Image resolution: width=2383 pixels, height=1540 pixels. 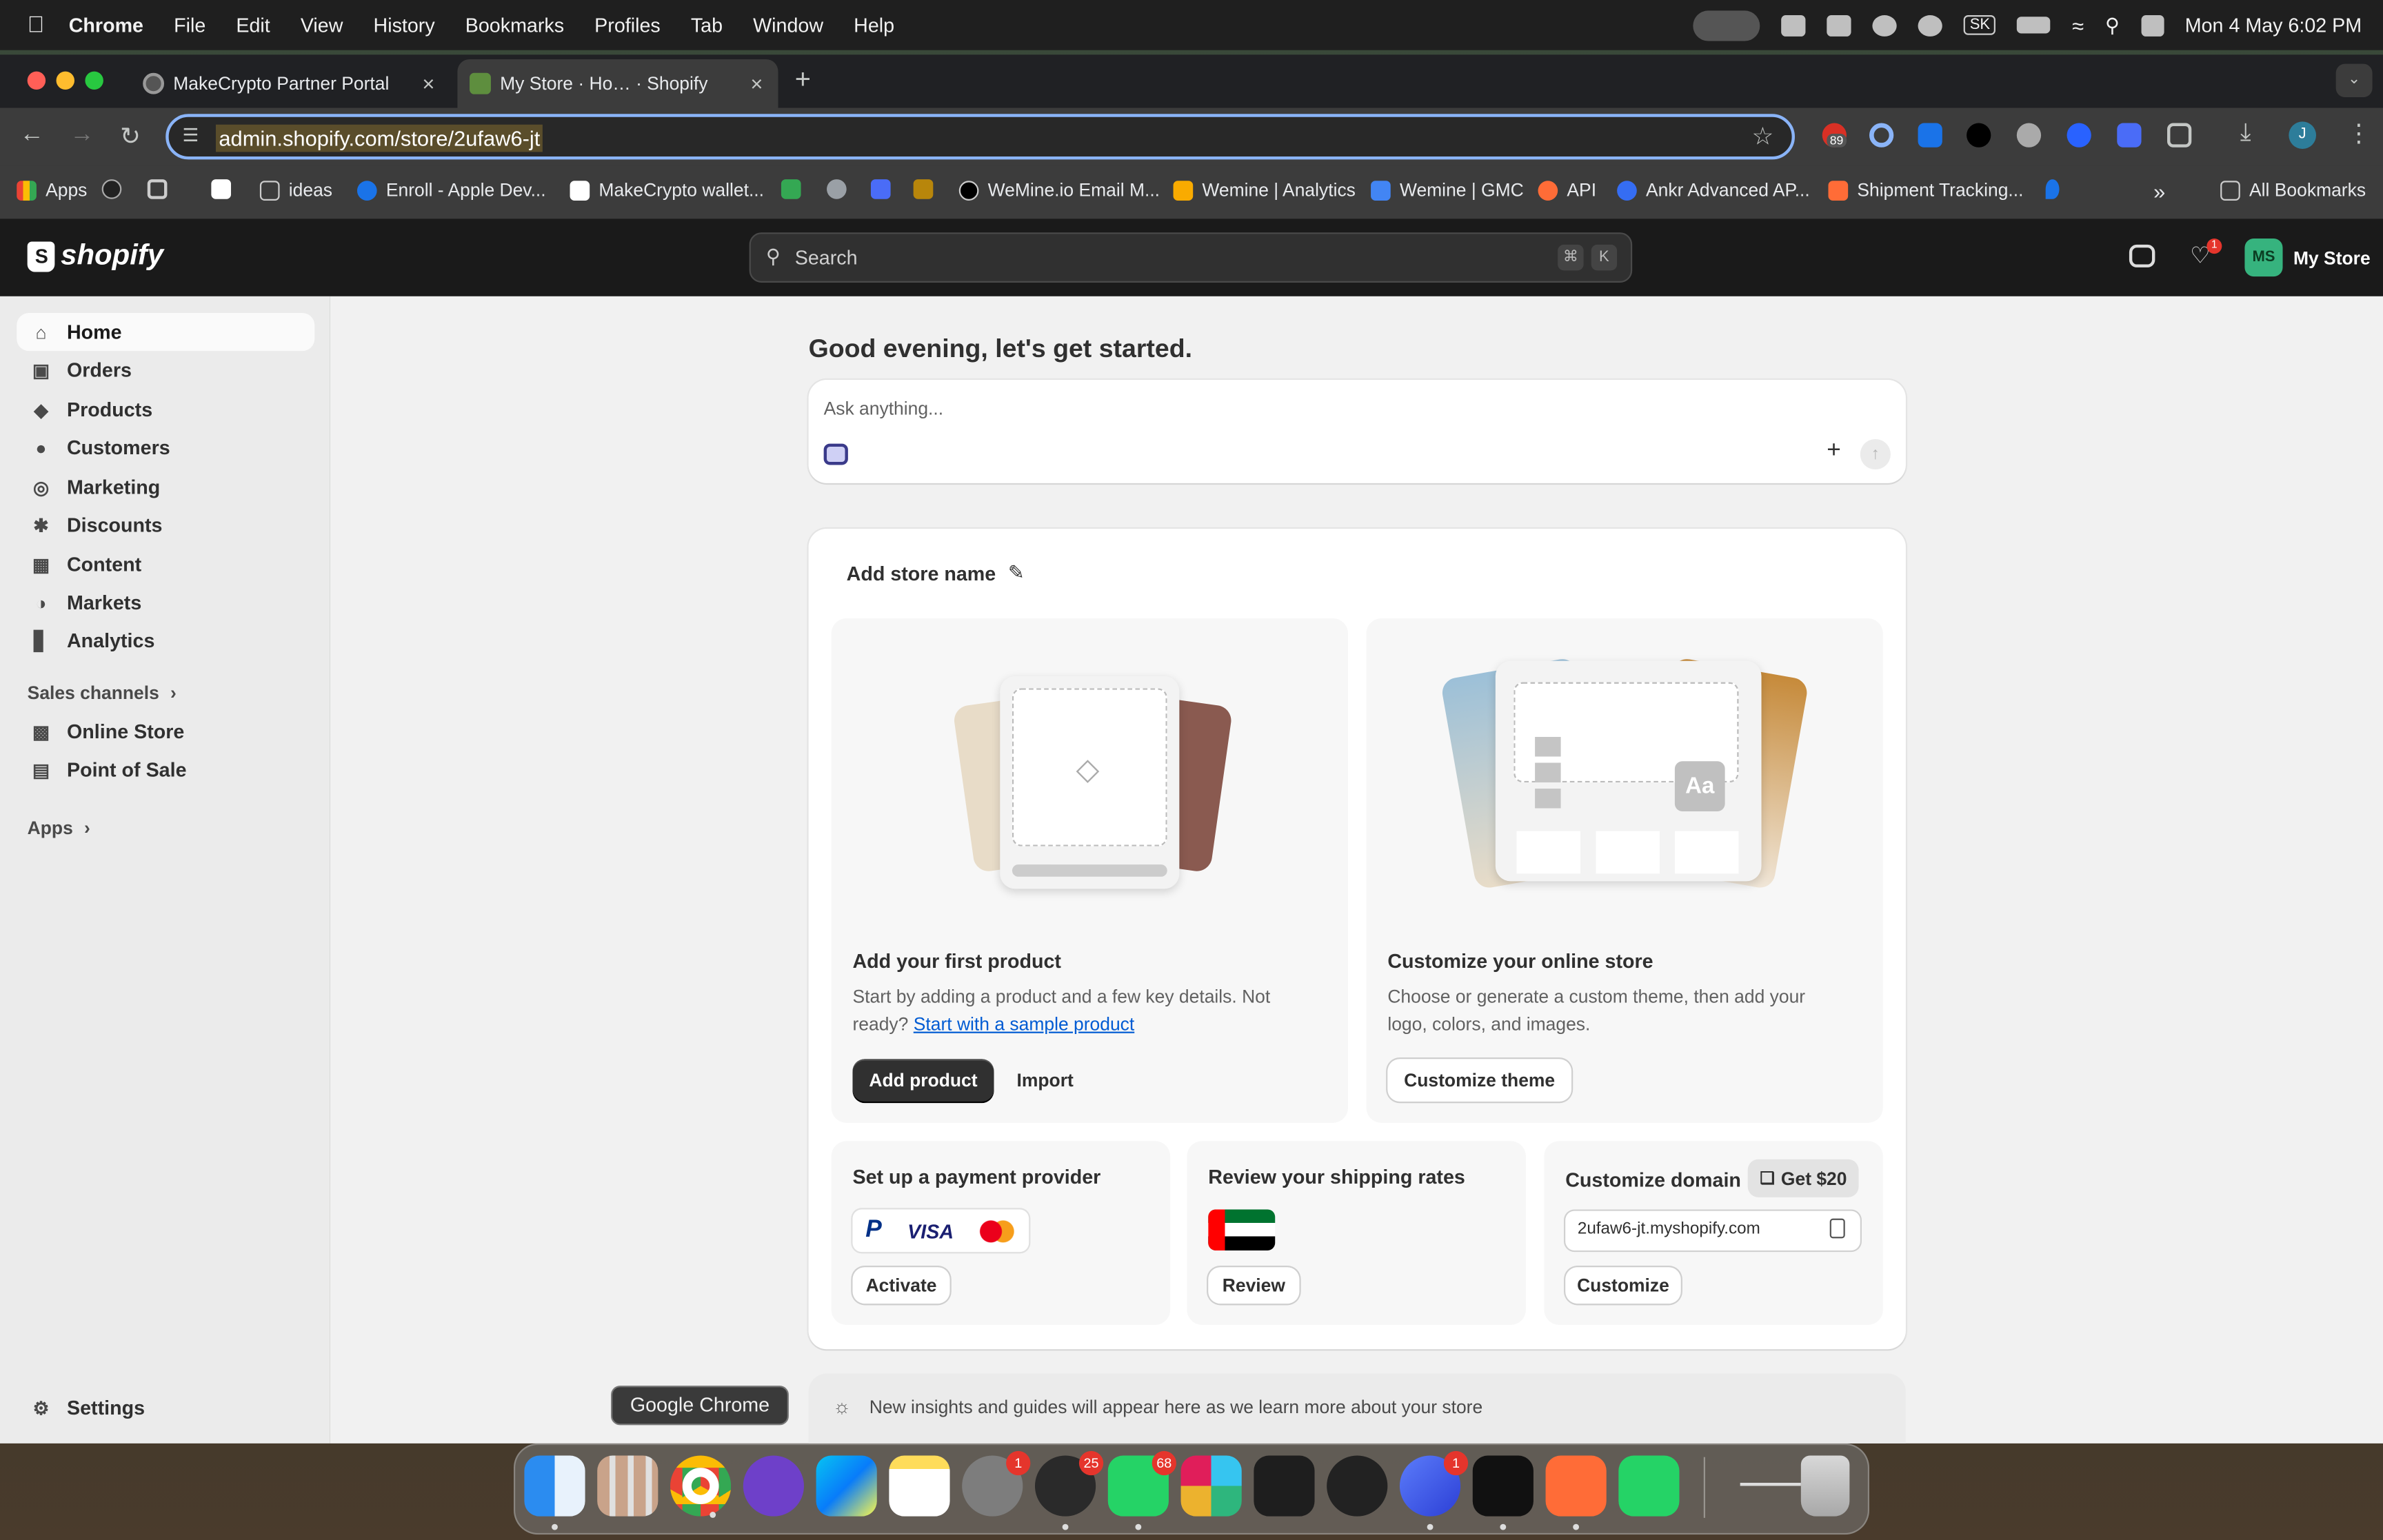 I want to click on downloads-icon: ⤓, so click(x=2245, y=134).